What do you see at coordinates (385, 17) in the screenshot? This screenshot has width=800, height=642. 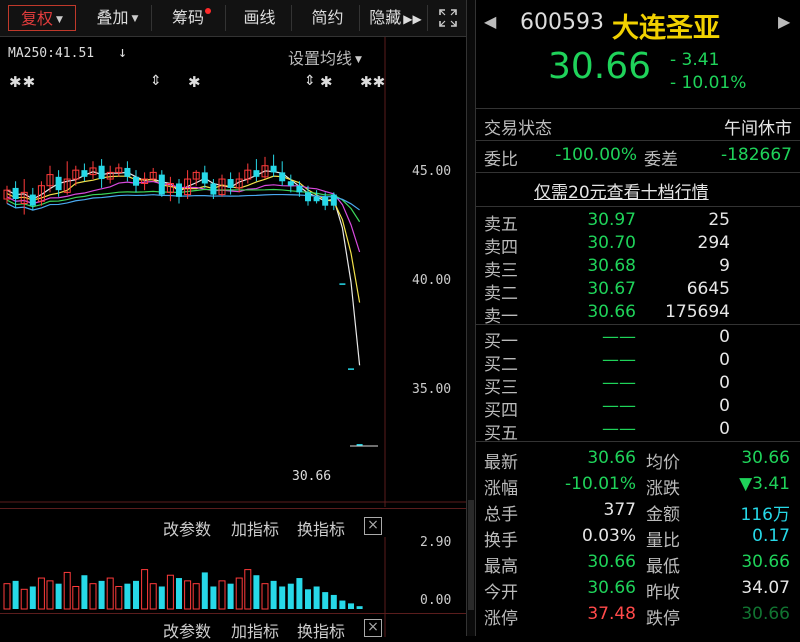 I see `yincang-label: 隐藏` at bounding box center [385, 17].